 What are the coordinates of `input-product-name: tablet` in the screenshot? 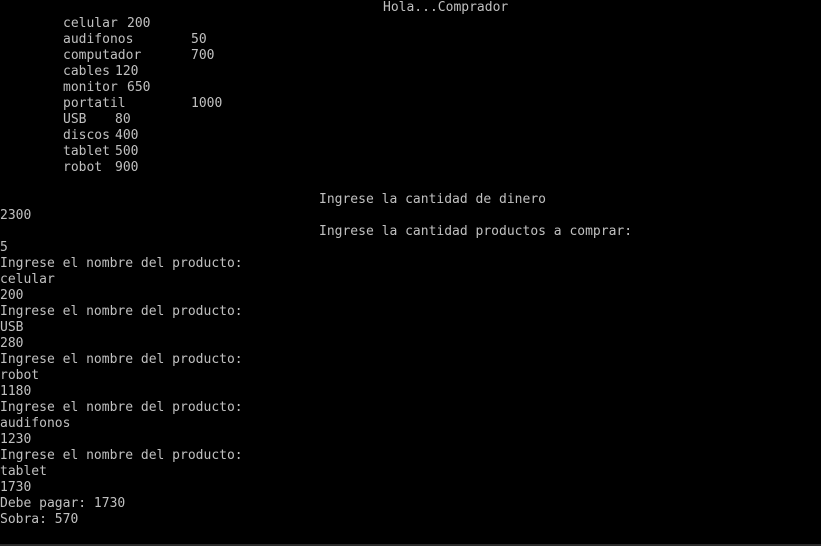 It's located at (23, 471).